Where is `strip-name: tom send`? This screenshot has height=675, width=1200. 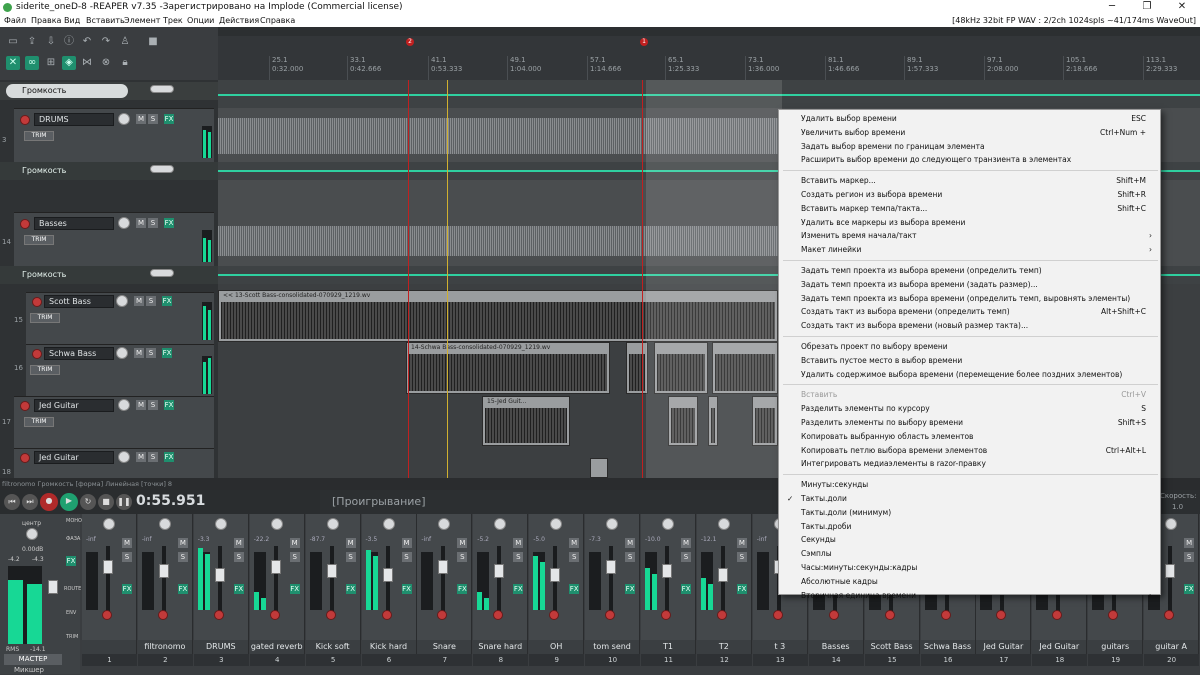 strip-name: tom send is located at coordinates (612, 647).